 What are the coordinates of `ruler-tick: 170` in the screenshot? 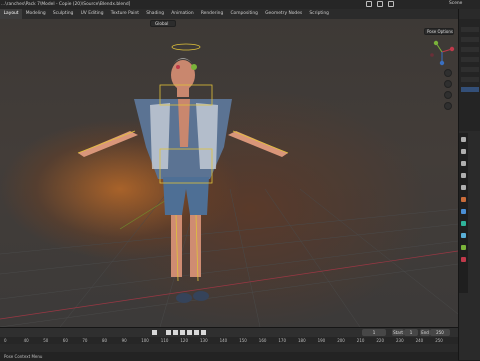 It's located at (282, 340).